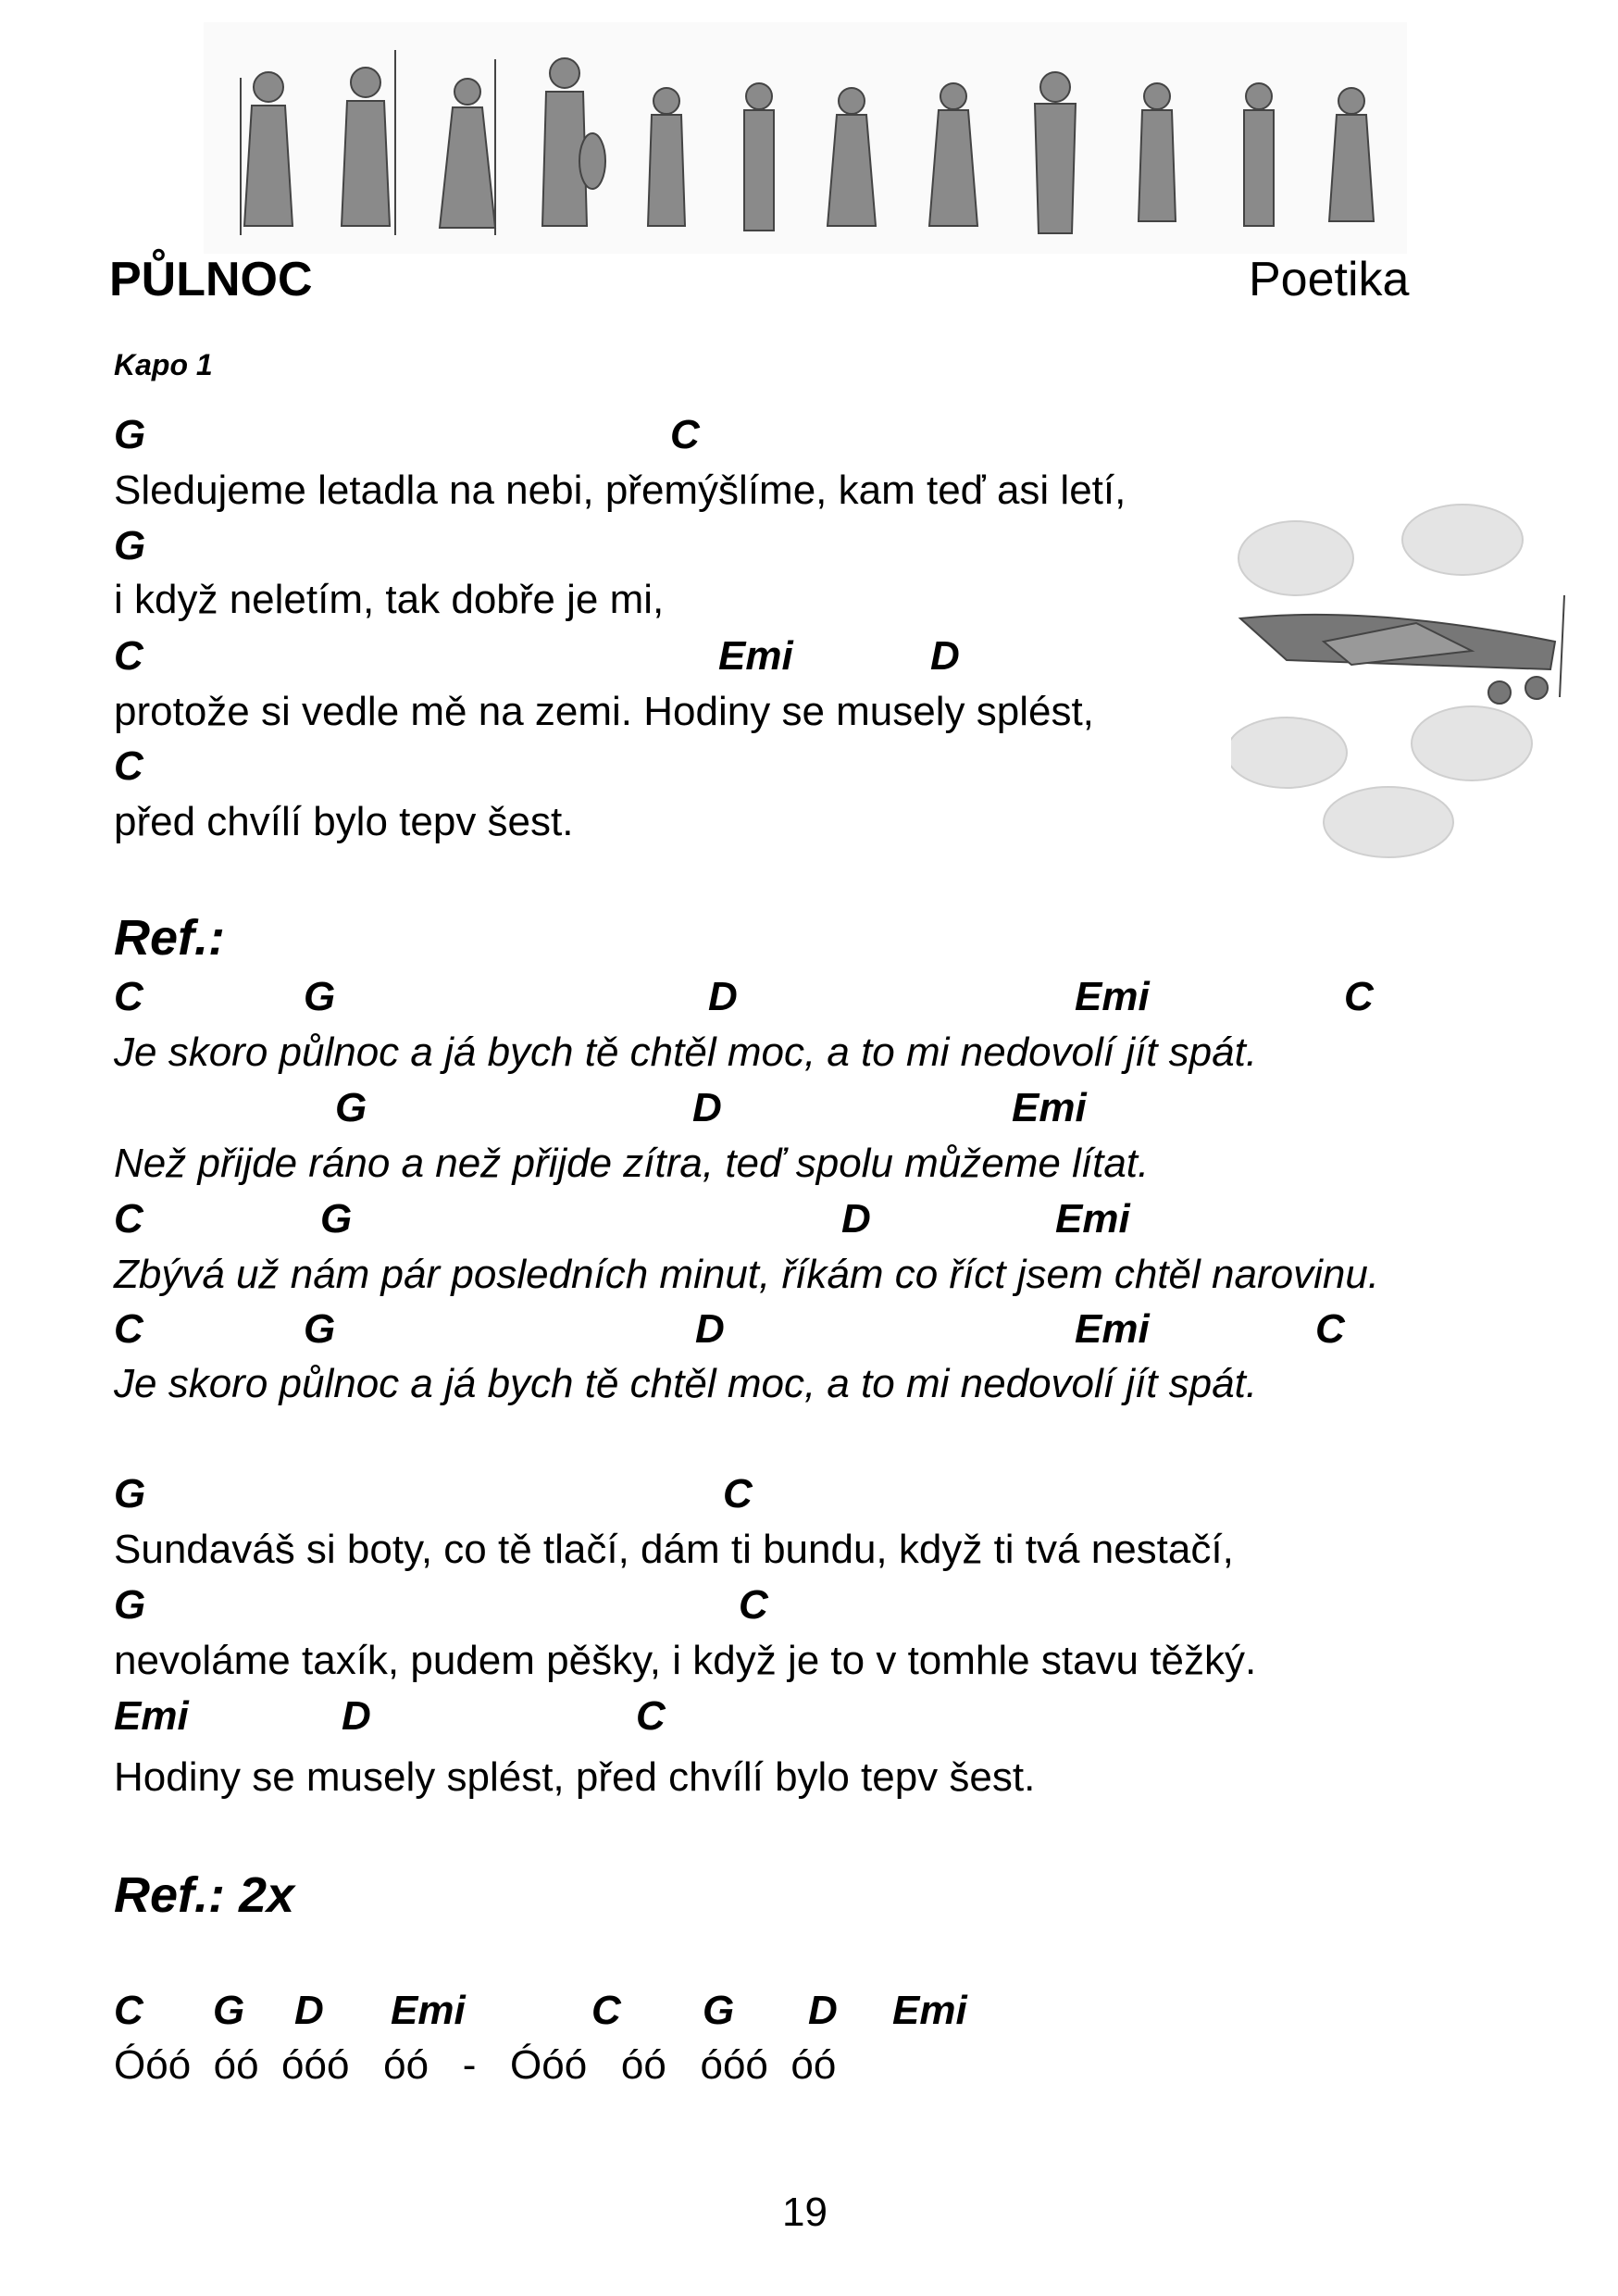 This screenshot has height=2296, width=1618. I want to click on chorus-label: Ref.:, so click(169, 938).